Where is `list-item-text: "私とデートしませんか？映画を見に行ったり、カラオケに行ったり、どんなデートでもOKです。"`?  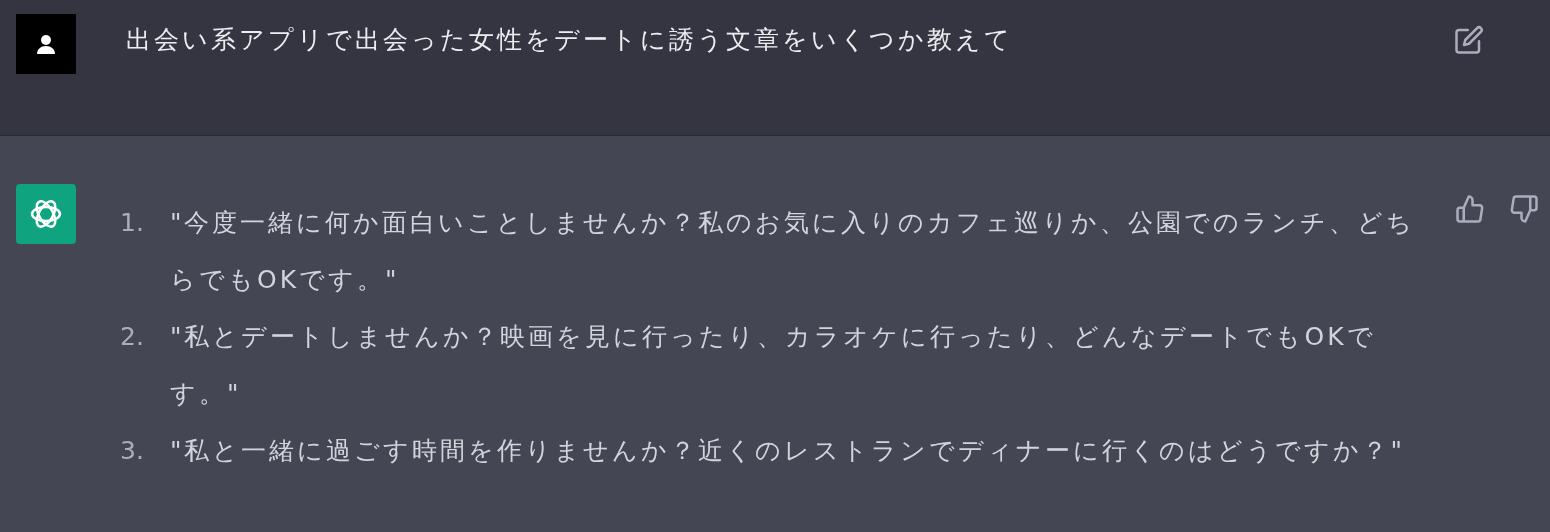
list-item-text: "私とデートしませんか？映画を見に行ったり、カラオケに行ったり、どんなデートでもOKです。" is located at coordinates (773, 365).